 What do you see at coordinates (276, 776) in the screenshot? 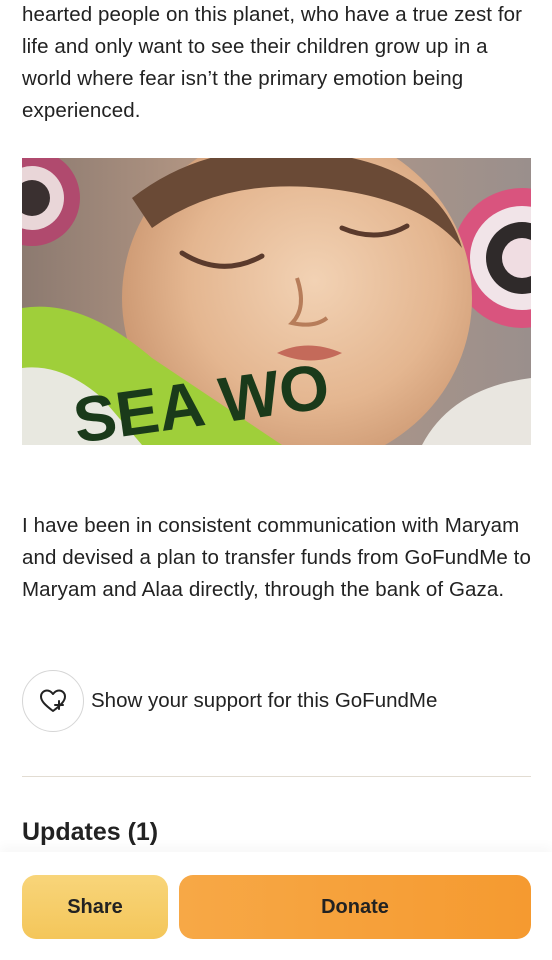
I see `section-divider` at bounding box center [276, 776].